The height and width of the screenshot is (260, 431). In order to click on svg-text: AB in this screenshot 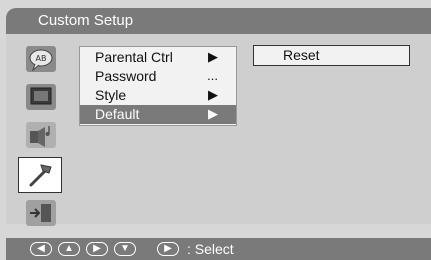, I will do `click(41, 58)`.